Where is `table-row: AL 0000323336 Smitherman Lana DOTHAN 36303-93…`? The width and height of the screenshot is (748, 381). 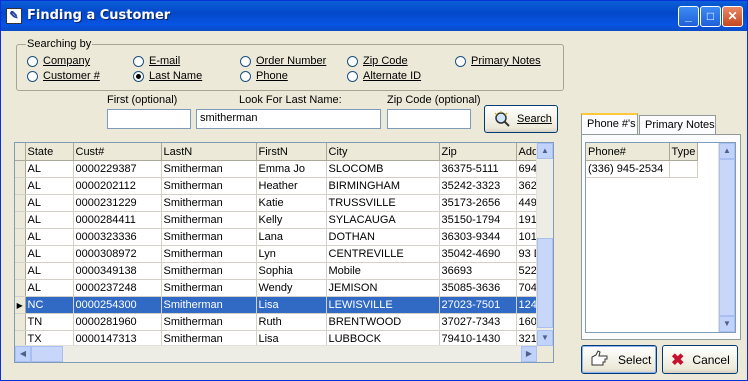 table-row: AL 0000323336 Smitherman Lana DOTHAN 36303-93… is located at coordinates (284, 237).